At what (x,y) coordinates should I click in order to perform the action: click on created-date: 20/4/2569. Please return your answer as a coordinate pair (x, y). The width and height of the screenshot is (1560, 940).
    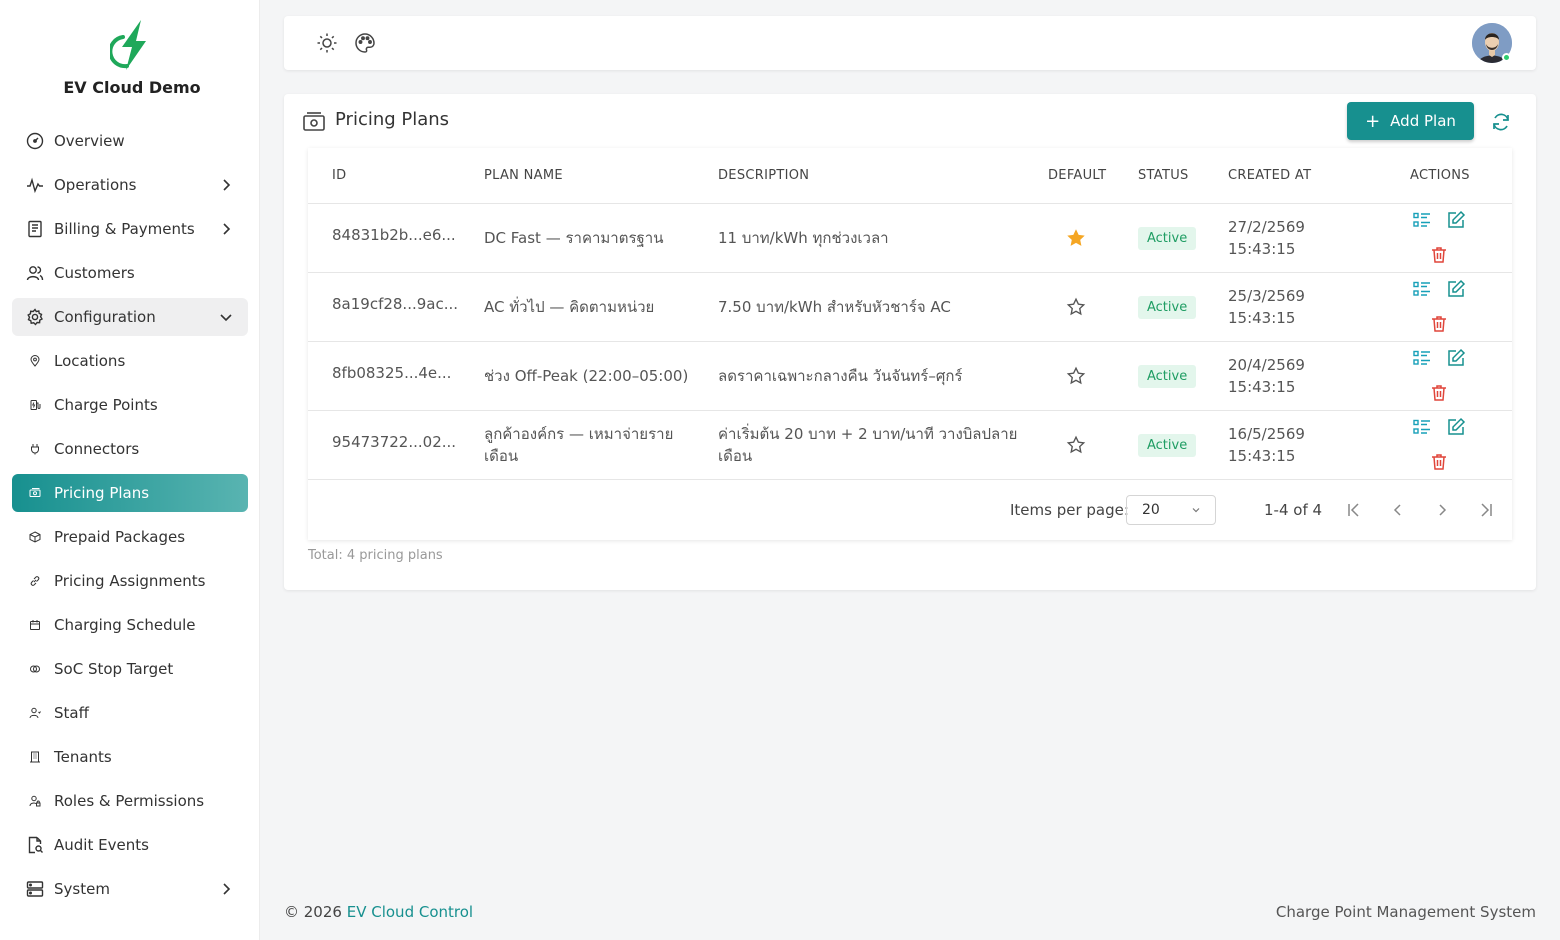
    Looking at the image, I should click on (1266, 365).